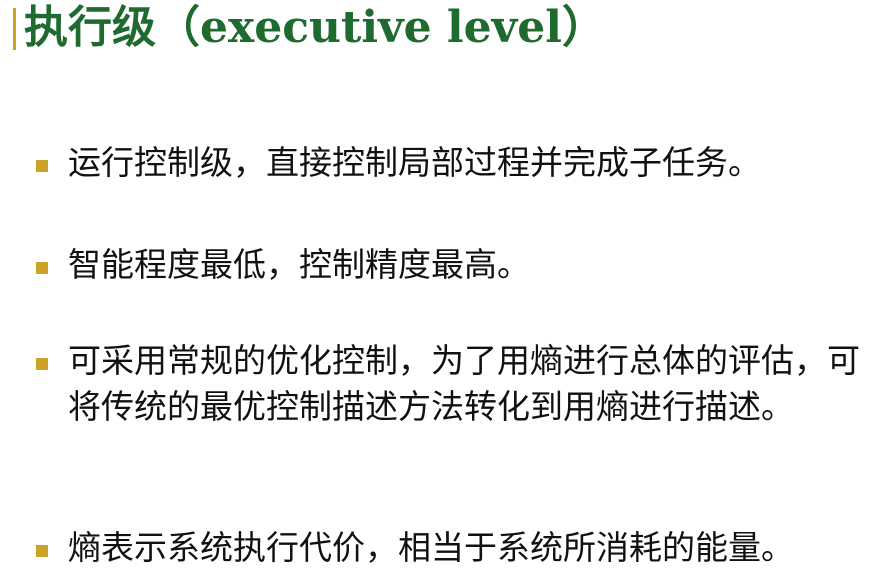 The image size is (889, 571). I want to click on bullet-text: 运行控制级，直接控制局部过程并完成子任务。, so click(414, 162).